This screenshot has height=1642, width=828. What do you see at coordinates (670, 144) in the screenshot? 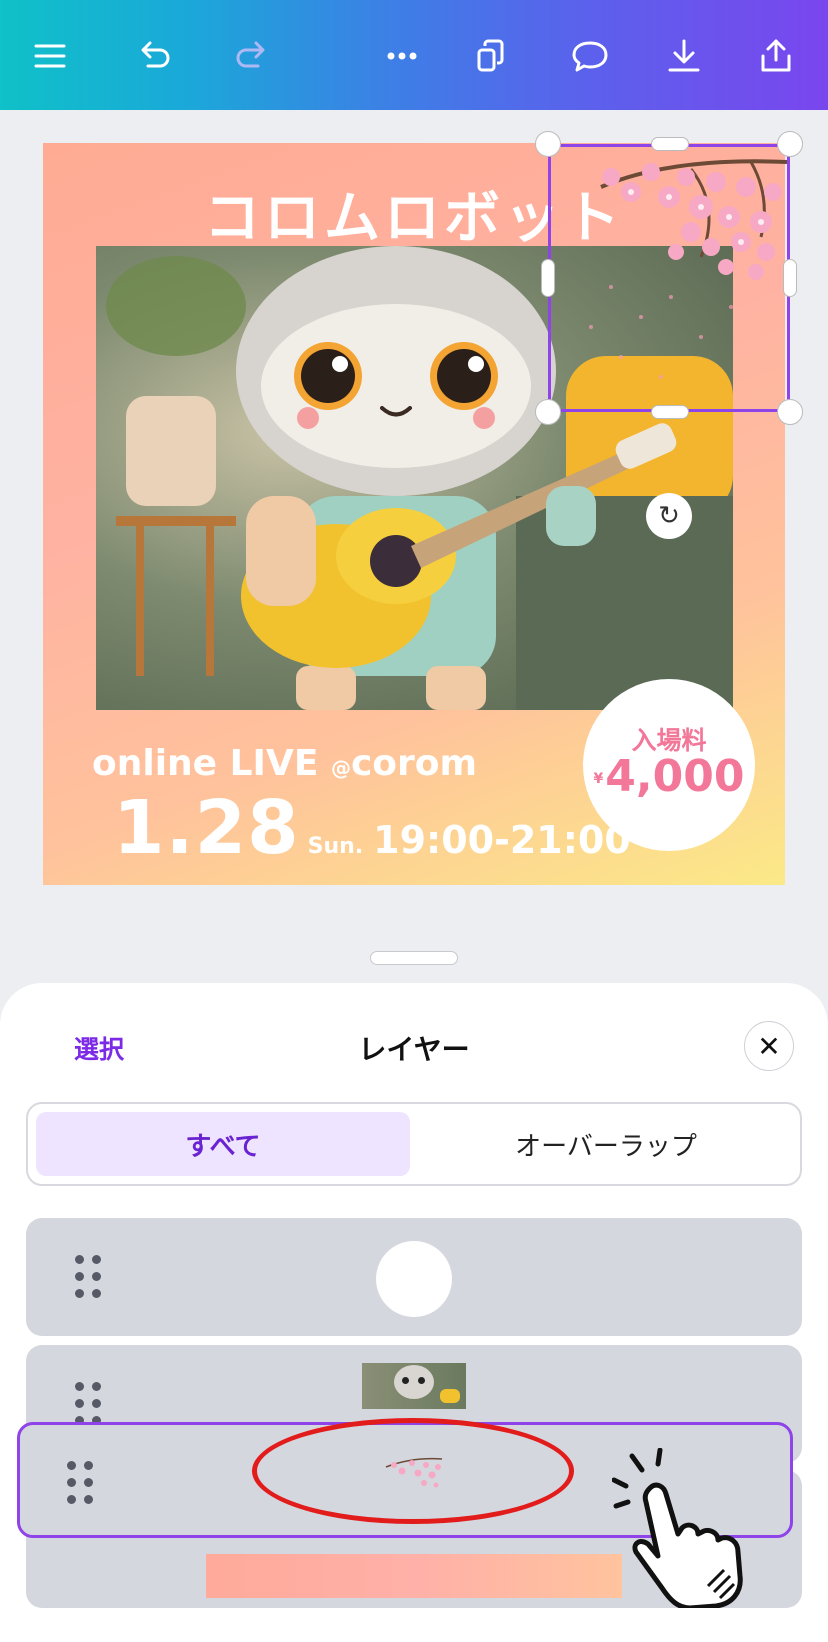
I see `resize-handle-top` at bounding box center [670, 144].